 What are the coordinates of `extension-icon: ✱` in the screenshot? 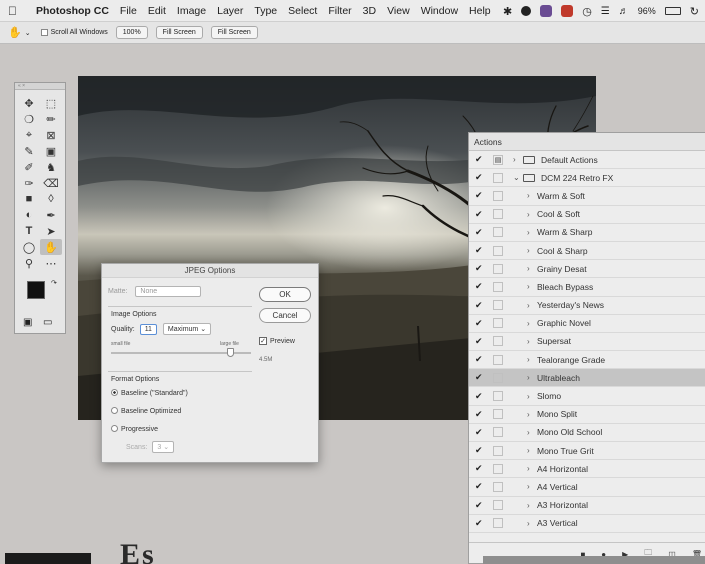 It's located at (507, 11).